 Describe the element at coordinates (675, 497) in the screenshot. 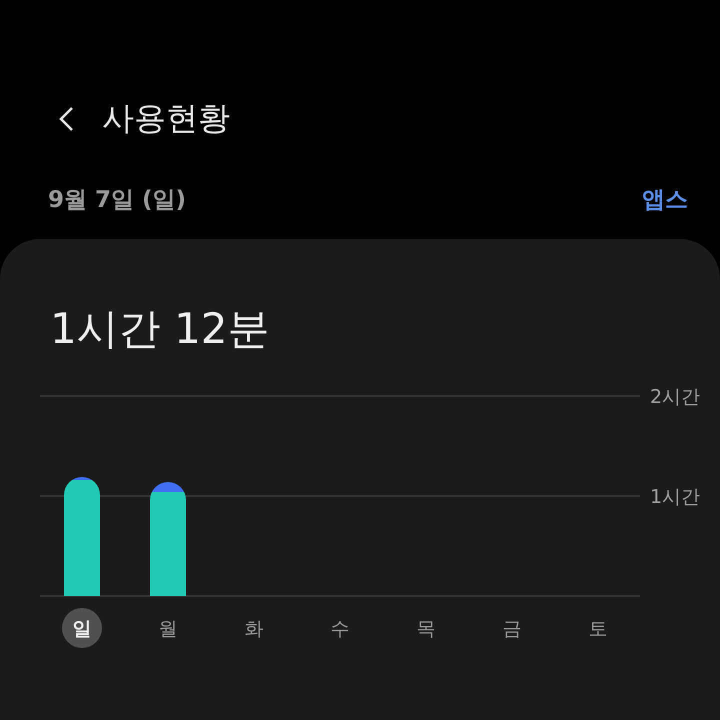

I see `axis-label: 1시간` at that location.